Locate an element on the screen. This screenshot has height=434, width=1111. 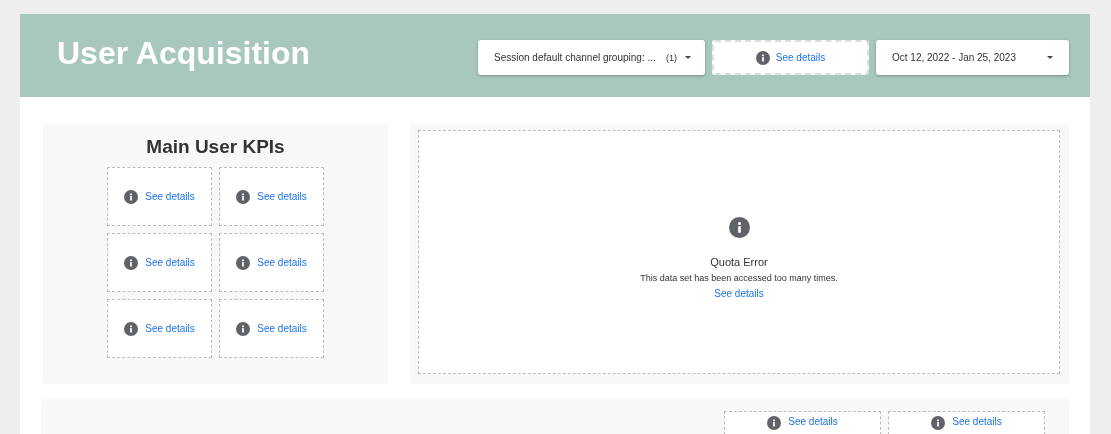
channel-filter-dropdown: Session default channel grouping: ... (1) is located at coordinates (591, 57).